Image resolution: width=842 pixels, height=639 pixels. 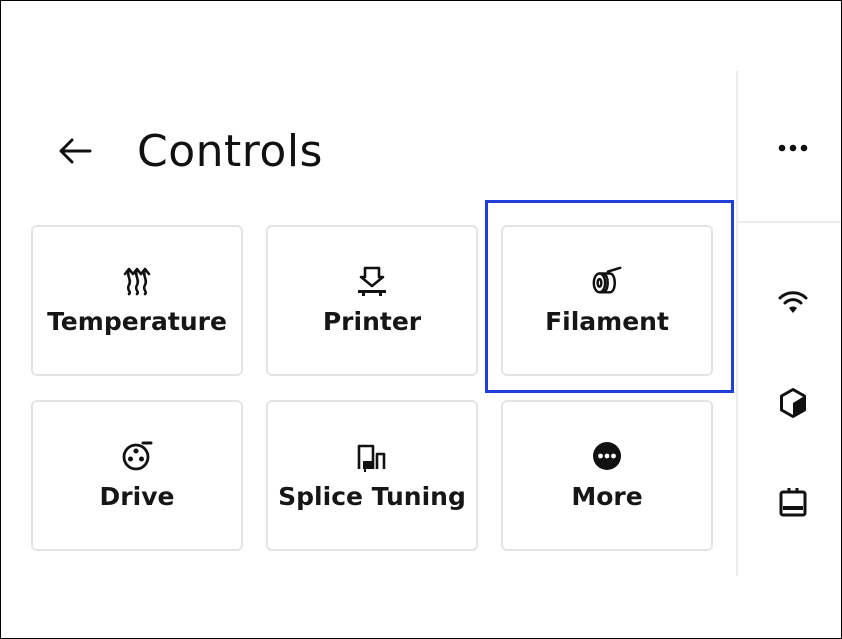 I want to click on page-header: Controls, so click(x=188, y=151).